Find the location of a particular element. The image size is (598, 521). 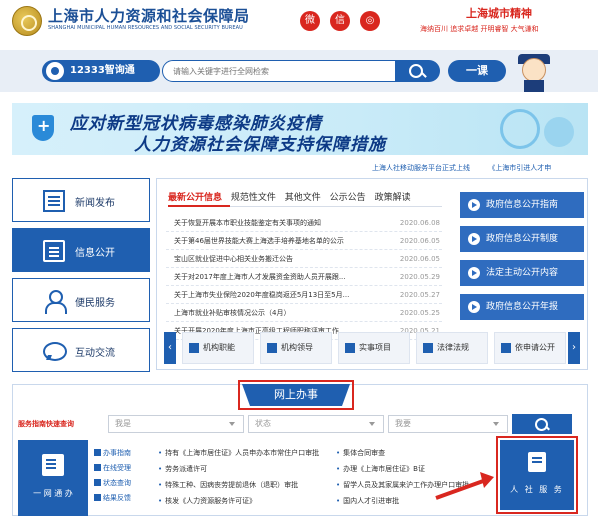

tab-divider is located at coordinates (336, 206).